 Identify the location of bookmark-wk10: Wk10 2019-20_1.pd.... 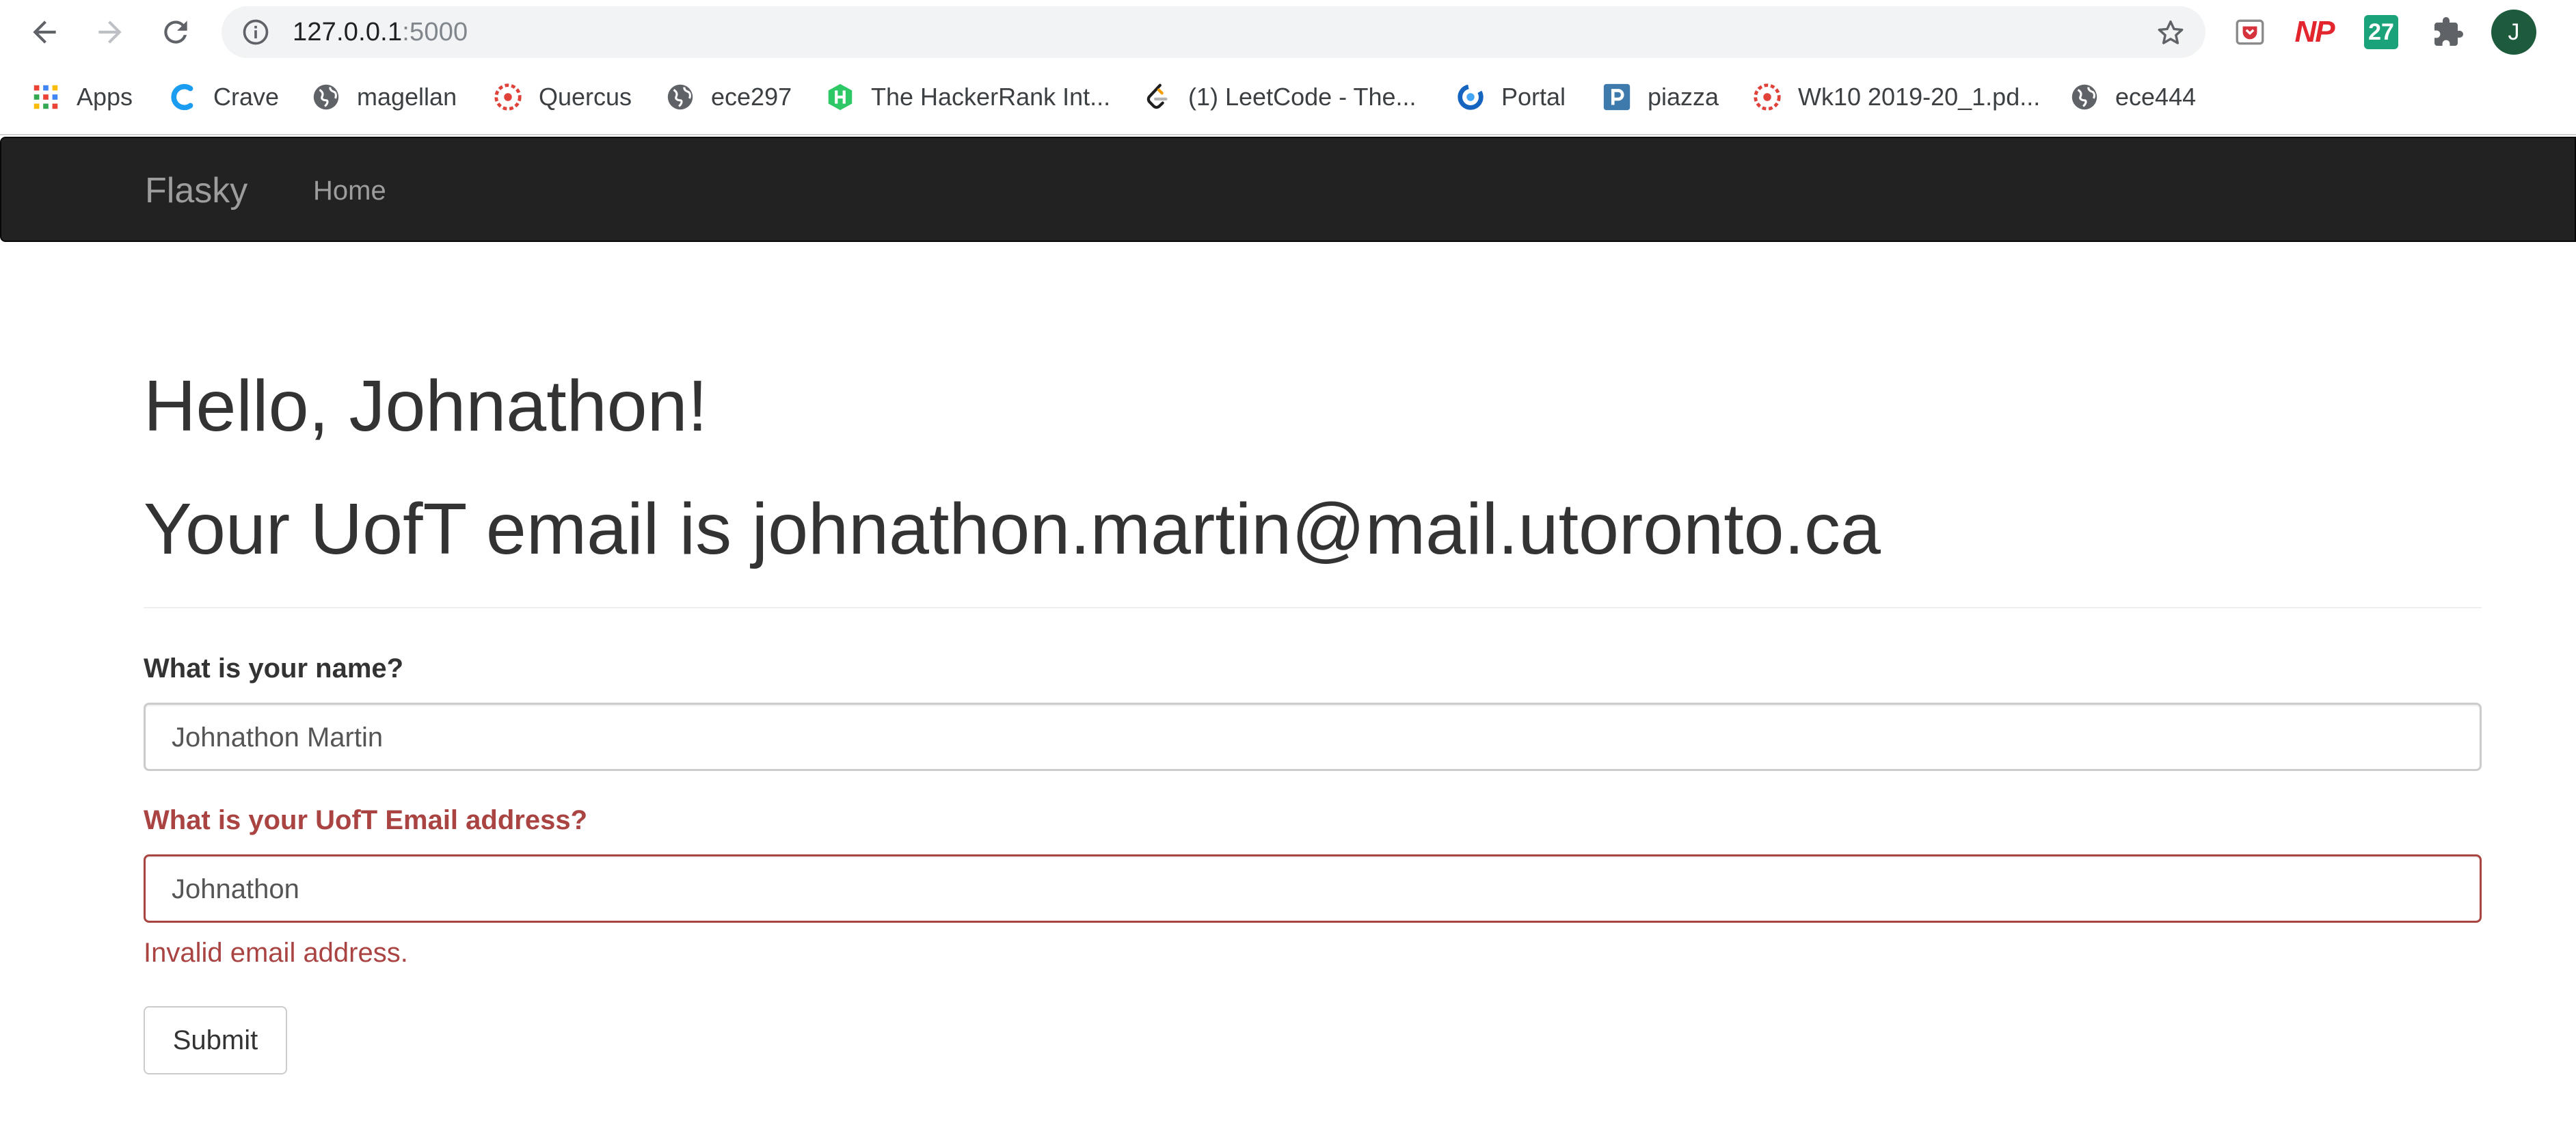
(1896, 97).